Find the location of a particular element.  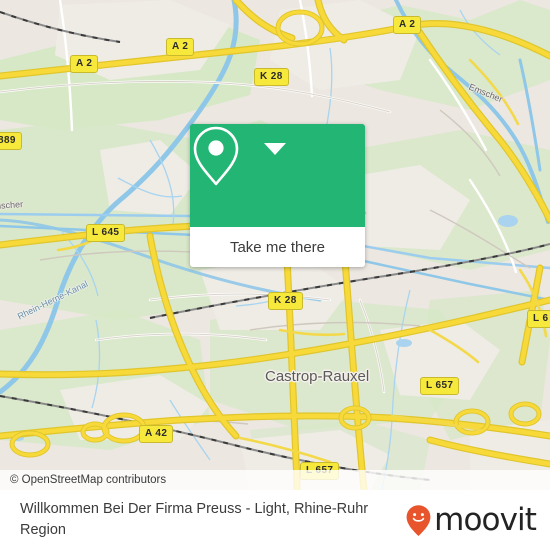

road-shield: 889 is located at coordinates (11, 141).